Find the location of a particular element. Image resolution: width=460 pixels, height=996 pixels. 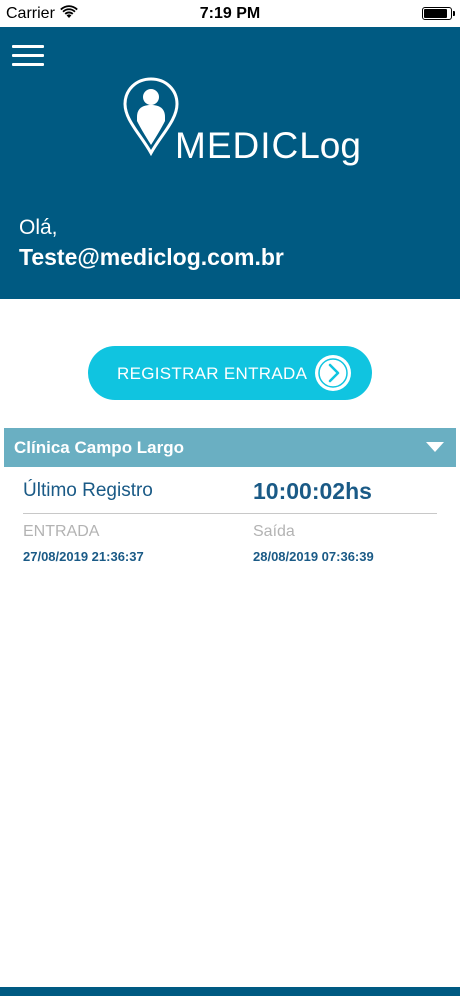

clock: 7:19 PM is located at coordinates (230, 13).